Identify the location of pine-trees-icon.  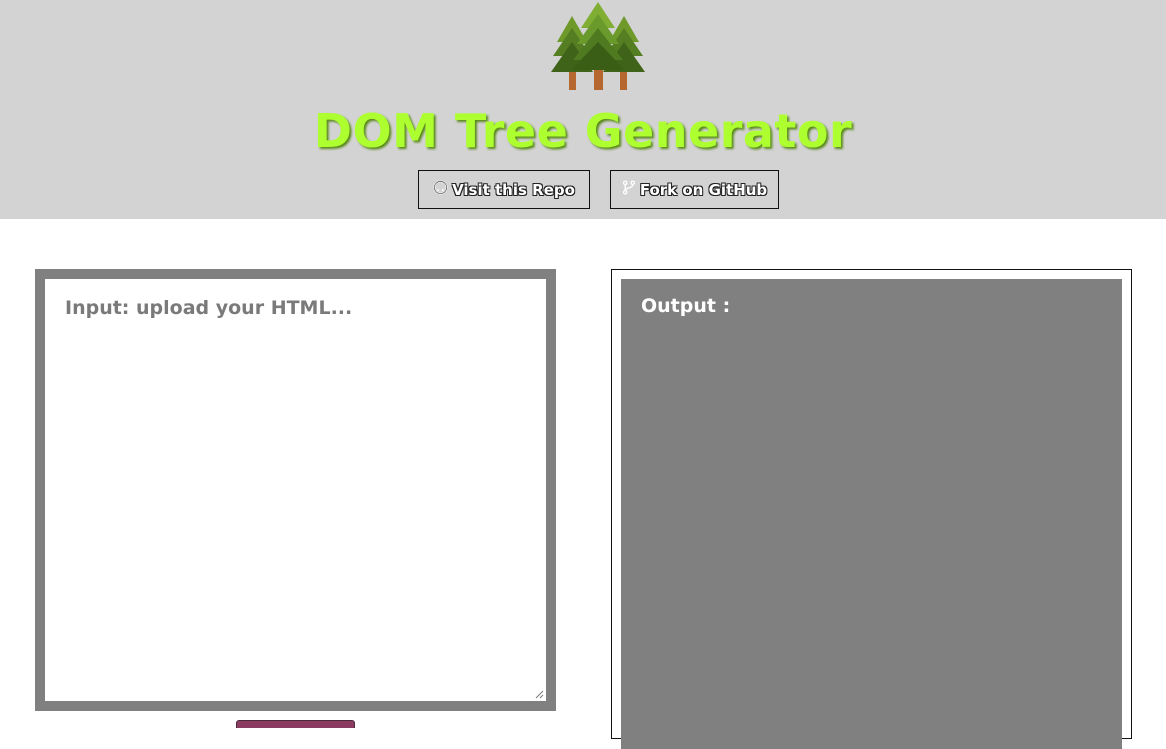
(598, 46).